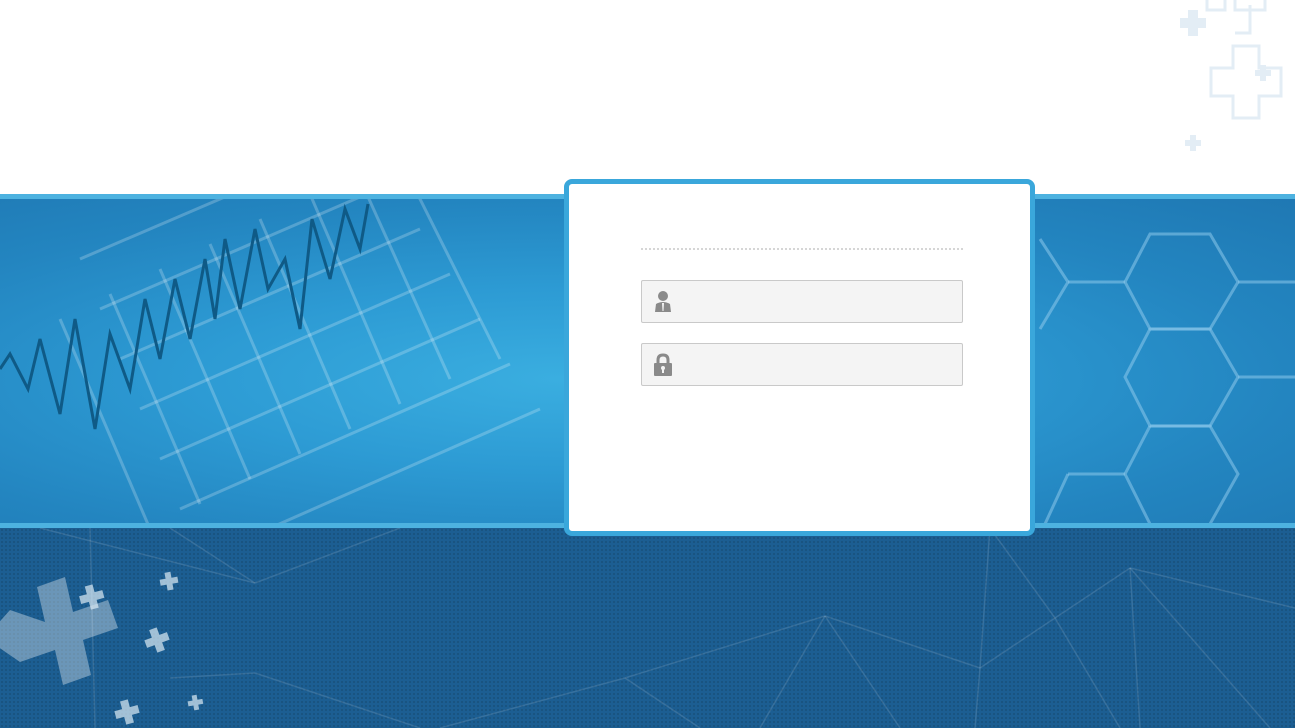 The image size is (1295, 728). What do you see at coordinates (663, 301) in the screenshot?
I see `user-icon` at bounding box center [663, 301].